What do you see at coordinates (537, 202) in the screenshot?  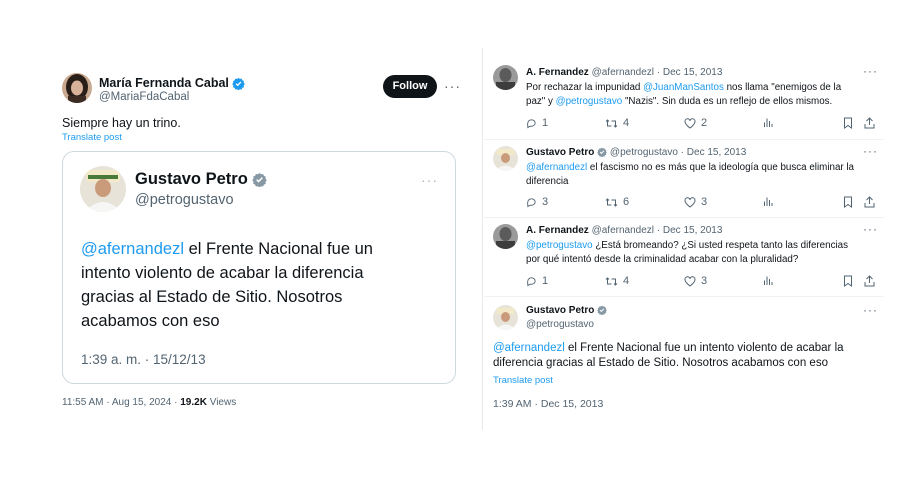 I see `reply-button: 3` at bounding box center [537, 202].